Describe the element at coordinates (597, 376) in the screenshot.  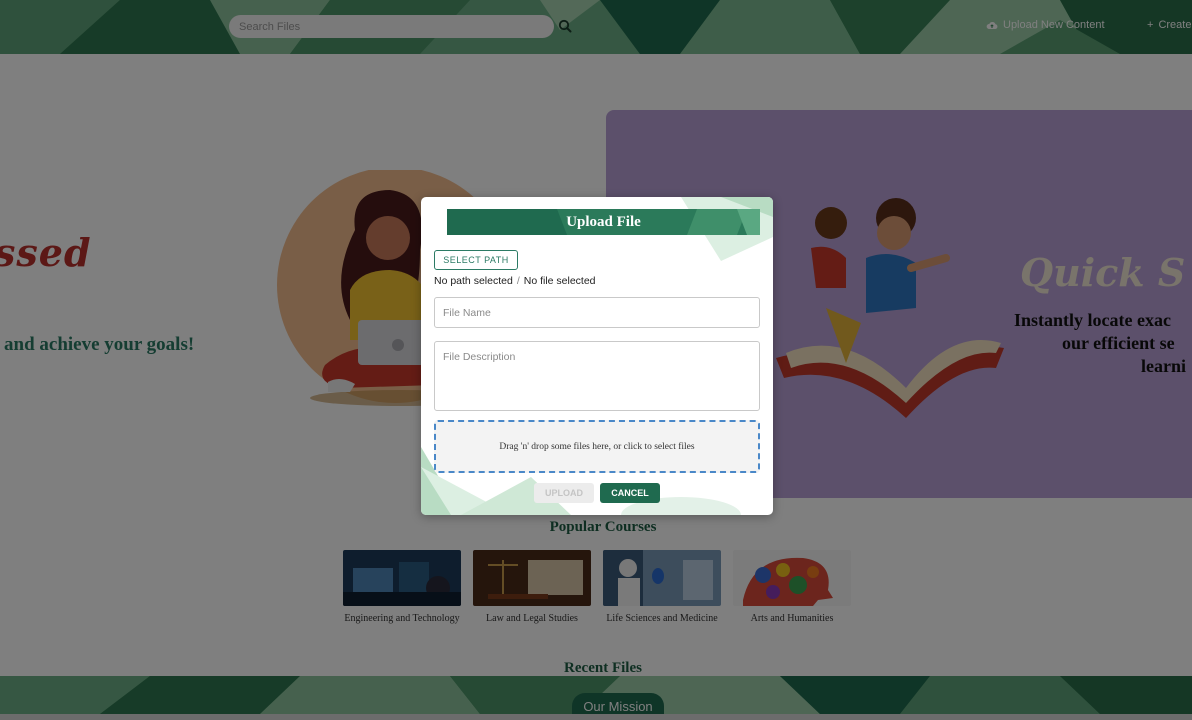
I see `file-description-input` at that location.